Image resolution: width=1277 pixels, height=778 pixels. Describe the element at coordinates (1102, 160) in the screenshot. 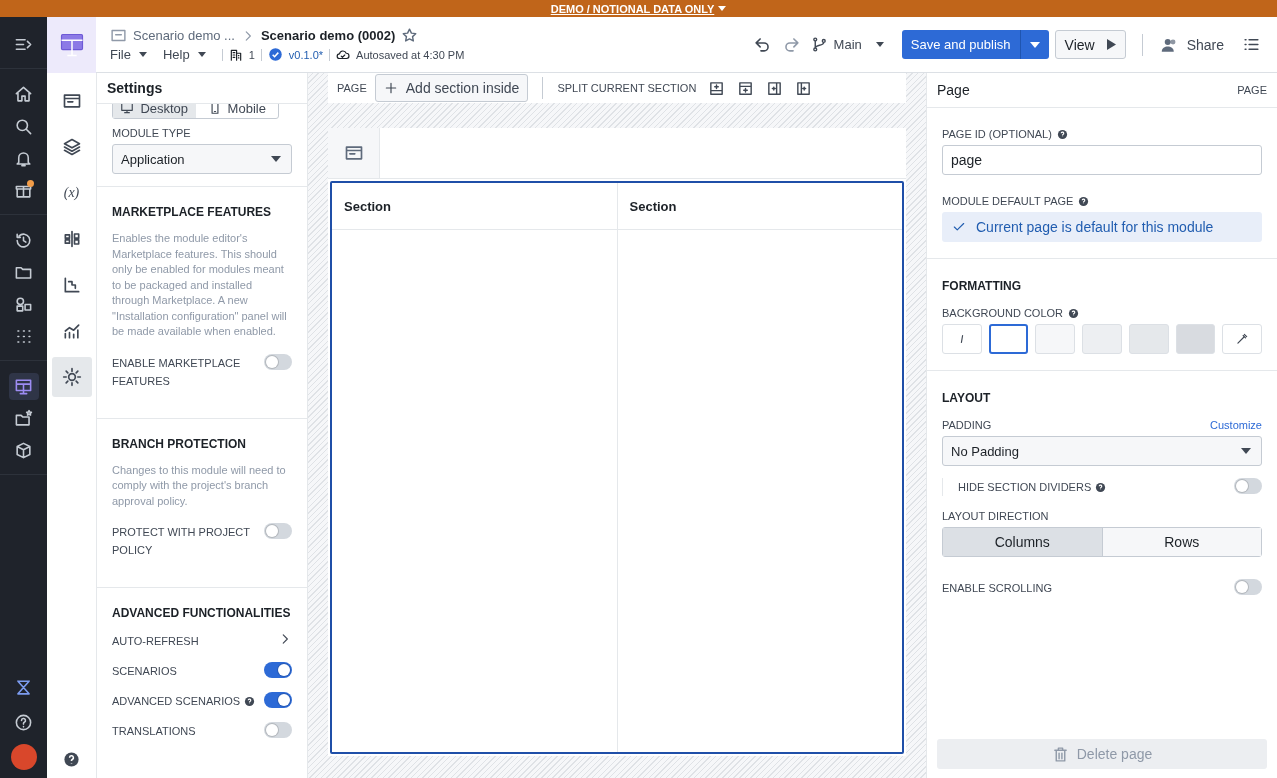

I see `page-id-field: page` at that location.